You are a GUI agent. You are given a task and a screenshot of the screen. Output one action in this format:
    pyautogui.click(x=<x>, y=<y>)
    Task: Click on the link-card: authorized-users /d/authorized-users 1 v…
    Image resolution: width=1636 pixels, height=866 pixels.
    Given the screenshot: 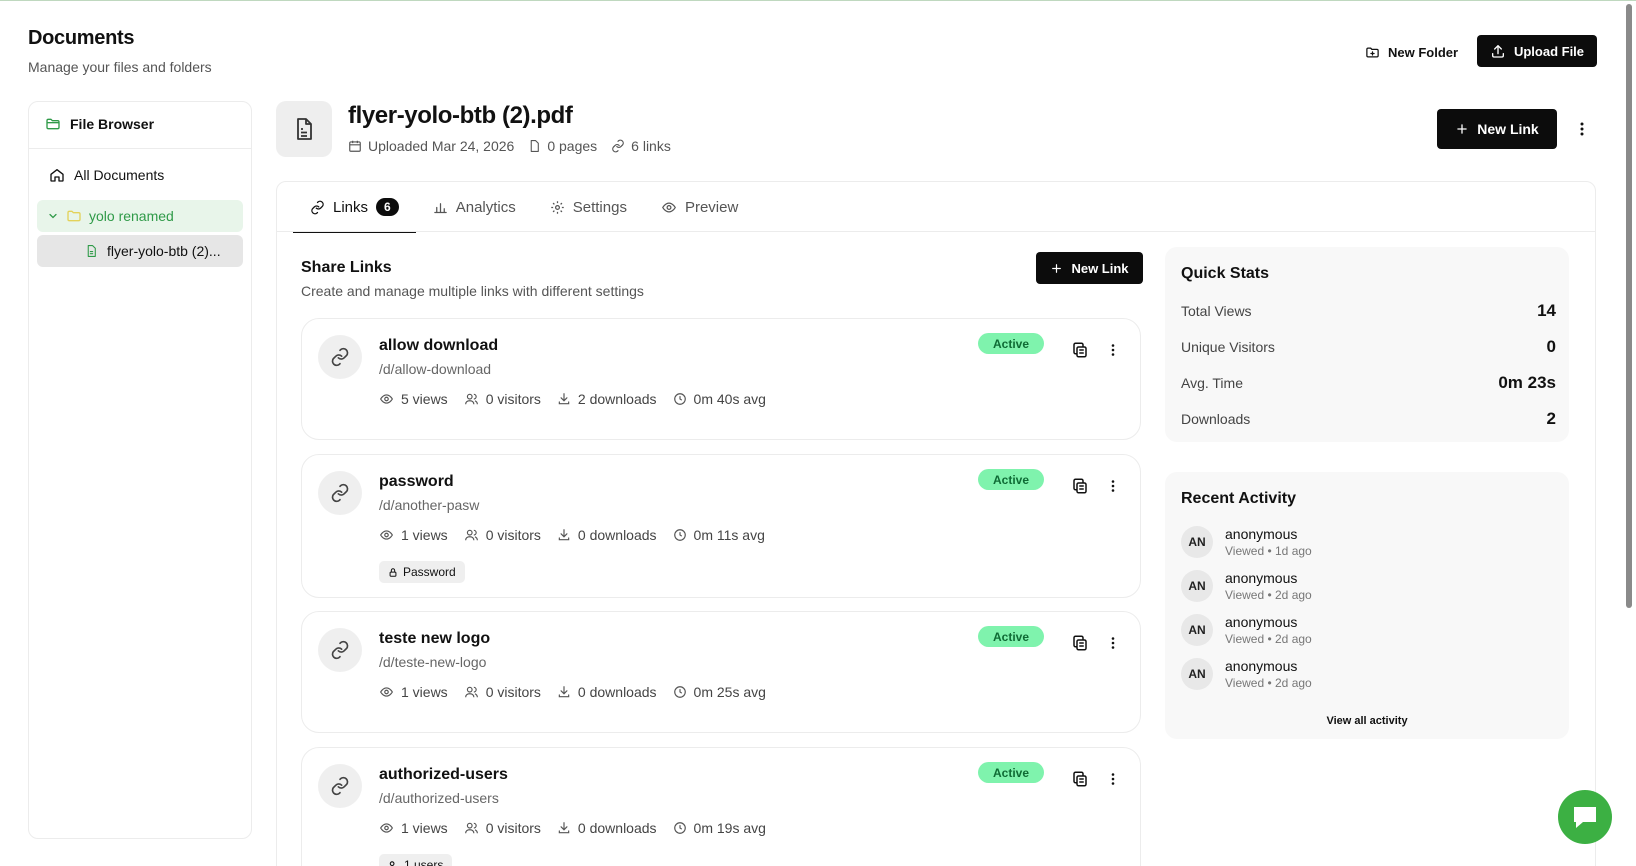 What is the action you would take?
    pyautogui.click(x=721, y=806)
    